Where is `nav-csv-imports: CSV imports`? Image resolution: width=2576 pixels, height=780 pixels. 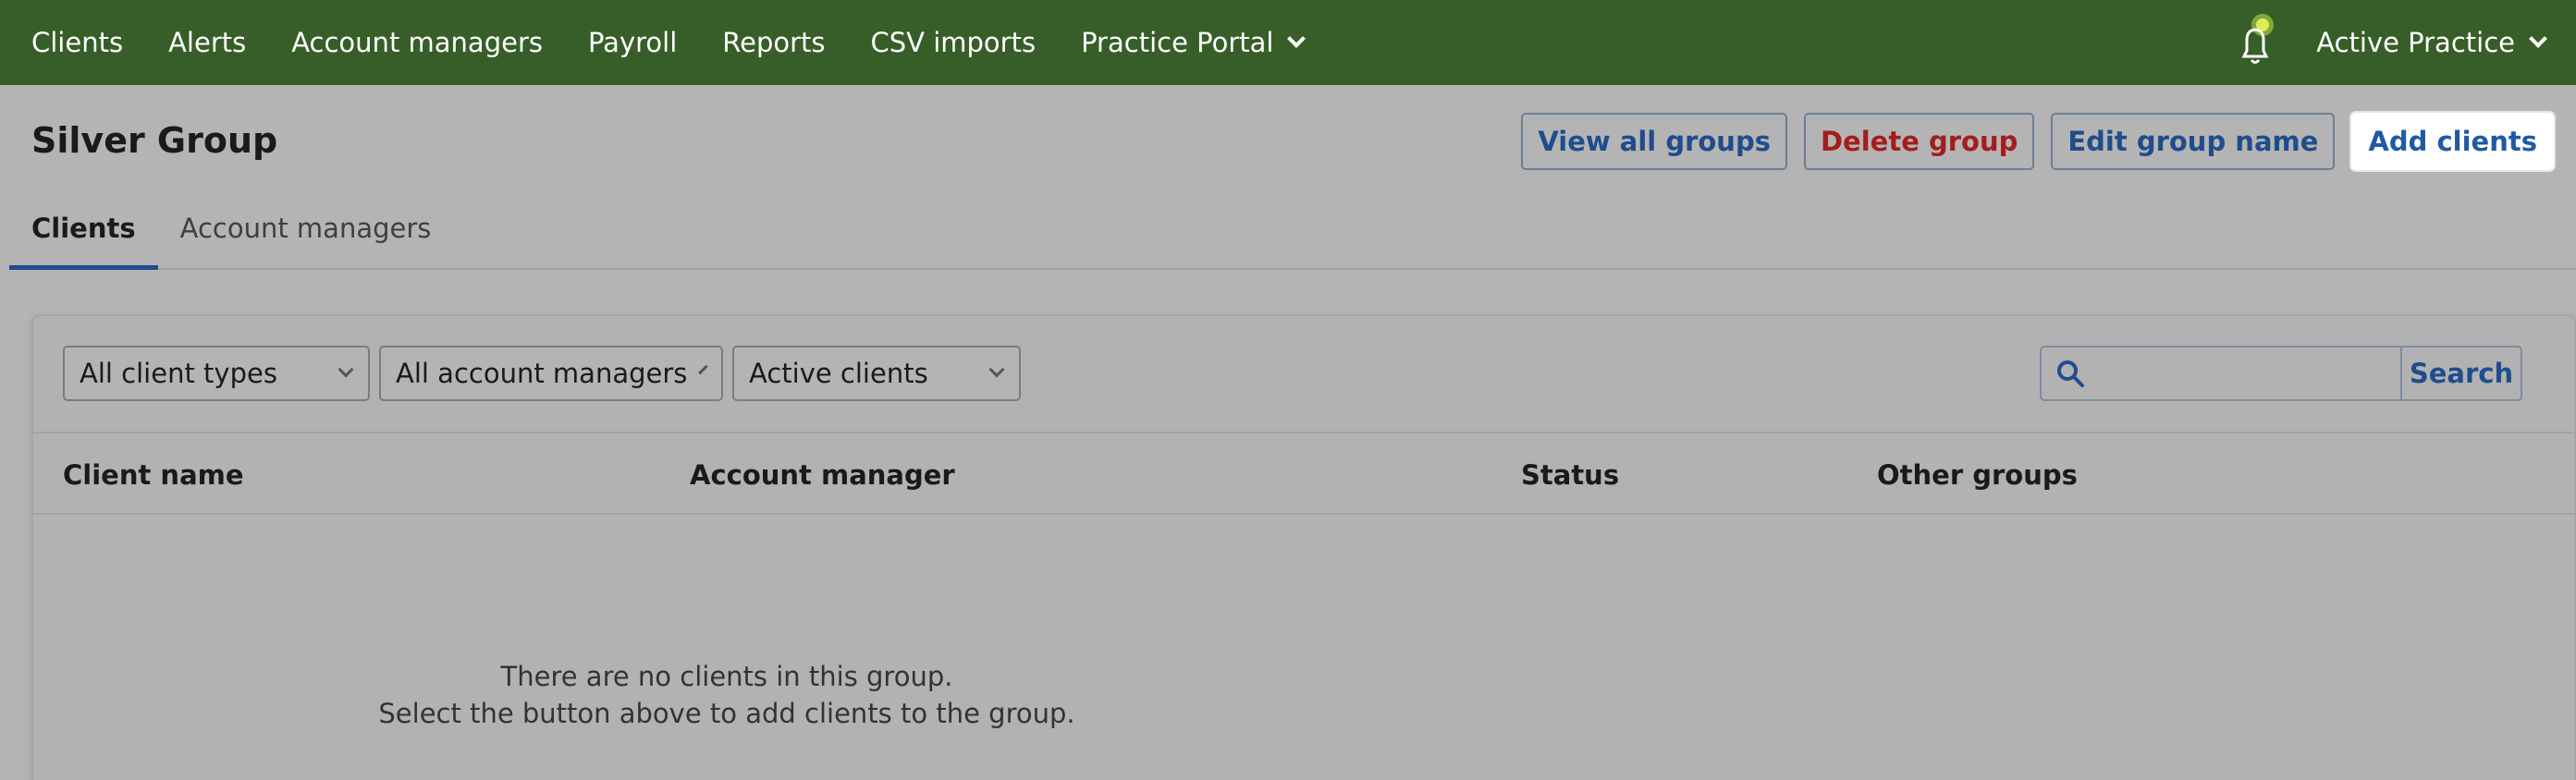
nav-csv-imports: CSV imports is located at coordinates (954, 42).